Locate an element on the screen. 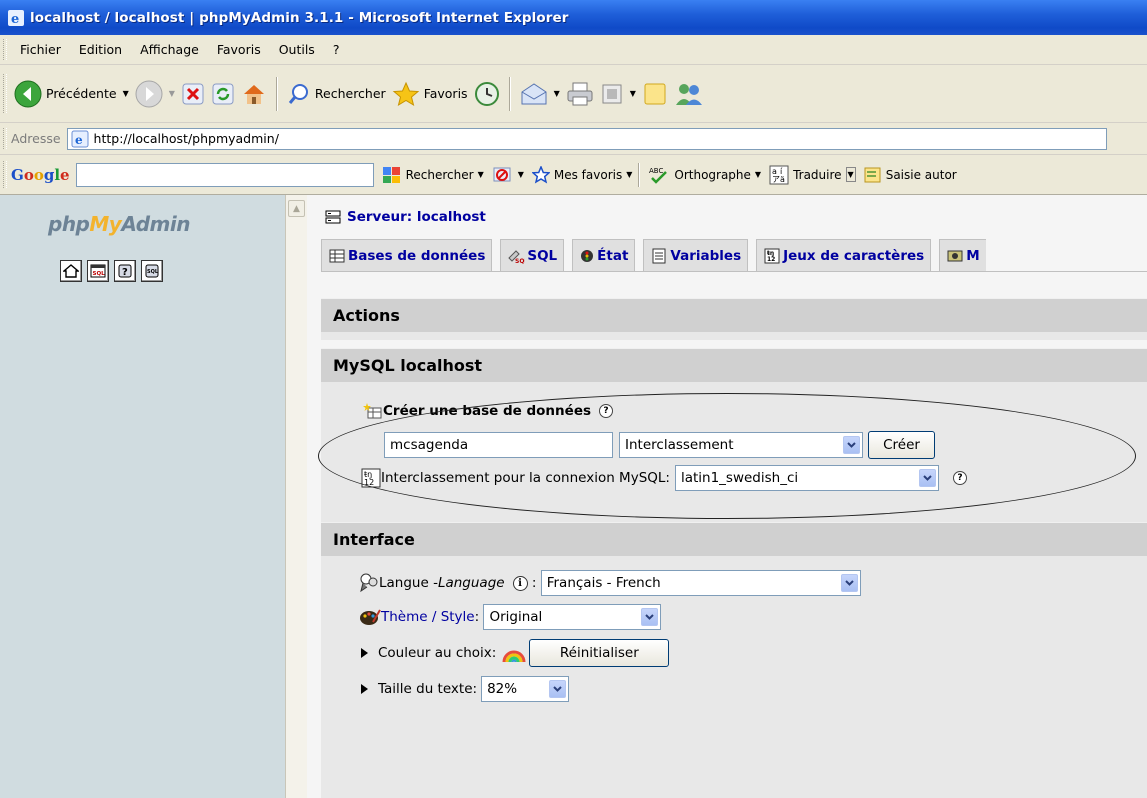 The height and width of the screenshot is (798, 1147). translate-button: a í ア ä Traduire ▼ is located at coordinates (812, 175).